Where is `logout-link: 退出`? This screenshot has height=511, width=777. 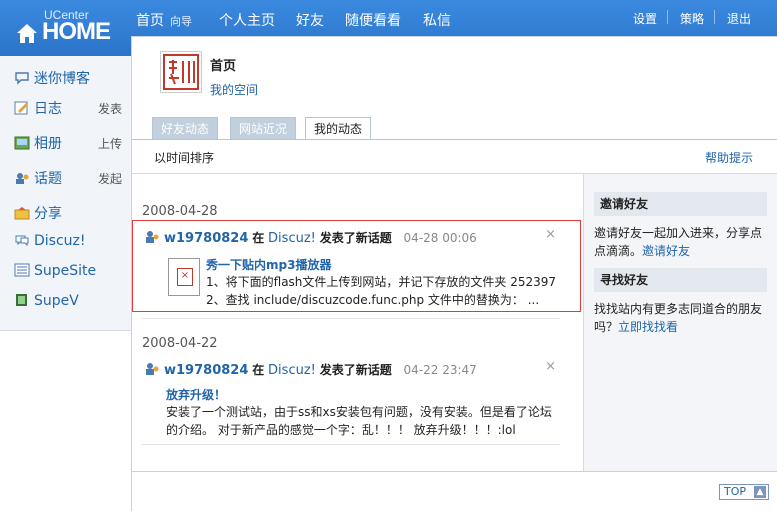
logout-link: 退出 is located at coordinates (739, 18).